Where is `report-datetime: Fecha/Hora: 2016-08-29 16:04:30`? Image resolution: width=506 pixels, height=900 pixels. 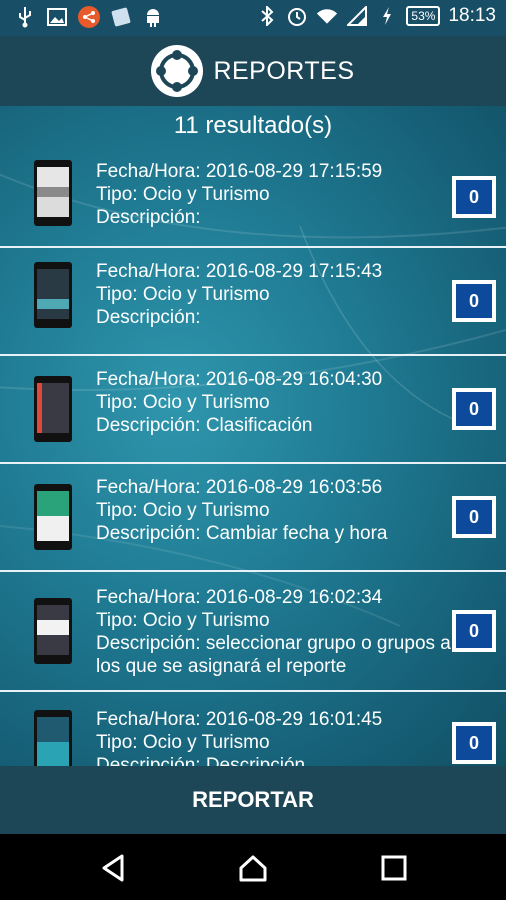 report-datetime: Fecha/Hora: 2016-08-29 16:04:30 is located at coordinates (239, 379).